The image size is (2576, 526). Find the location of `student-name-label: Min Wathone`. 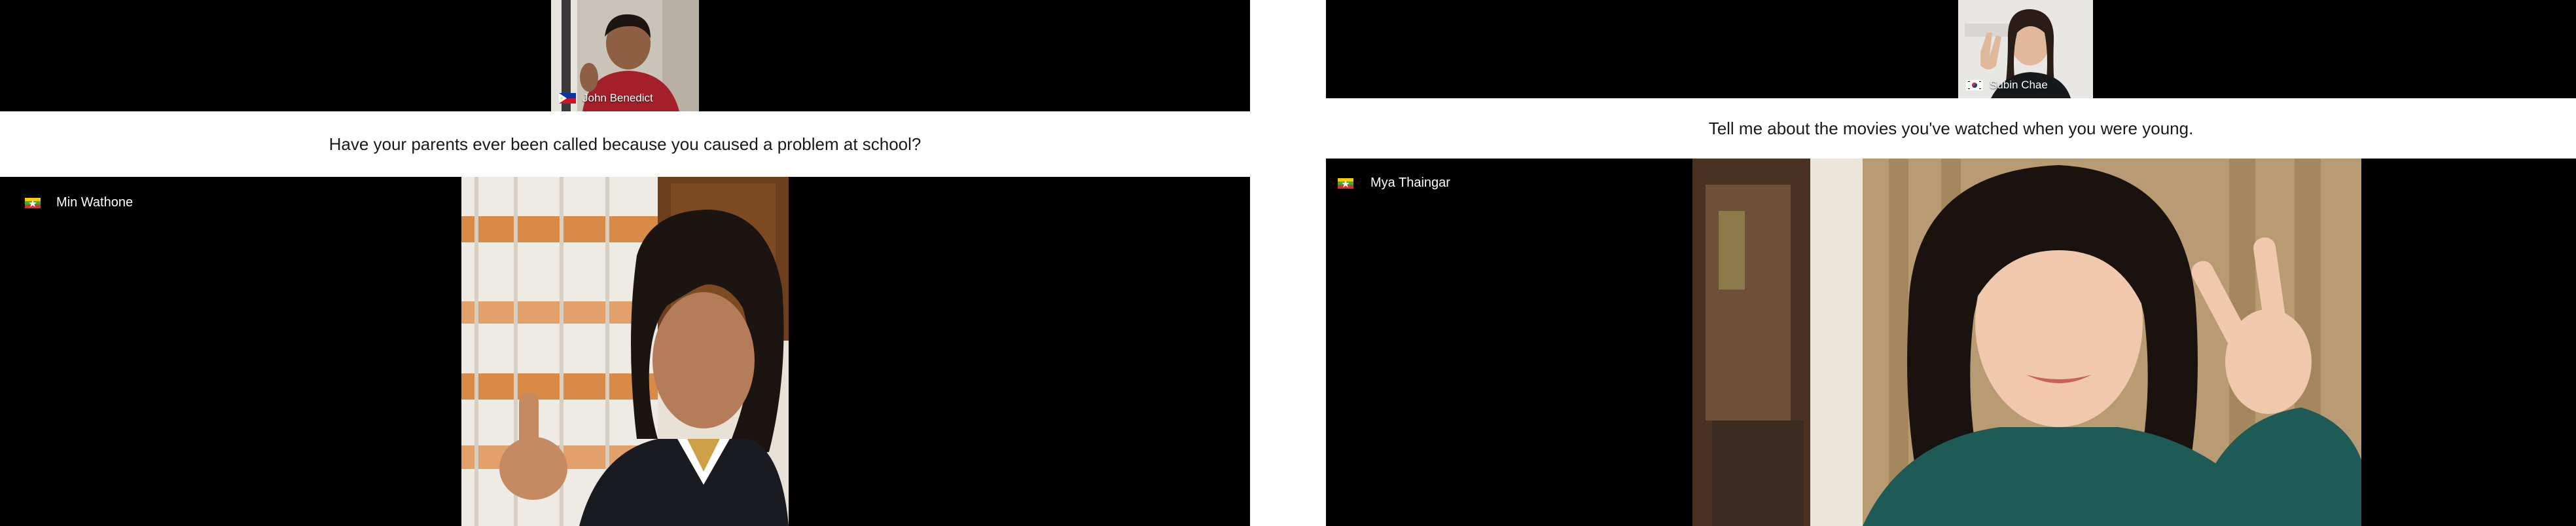

student-name-label: Min Wathone is located at coordinates (79, 202).